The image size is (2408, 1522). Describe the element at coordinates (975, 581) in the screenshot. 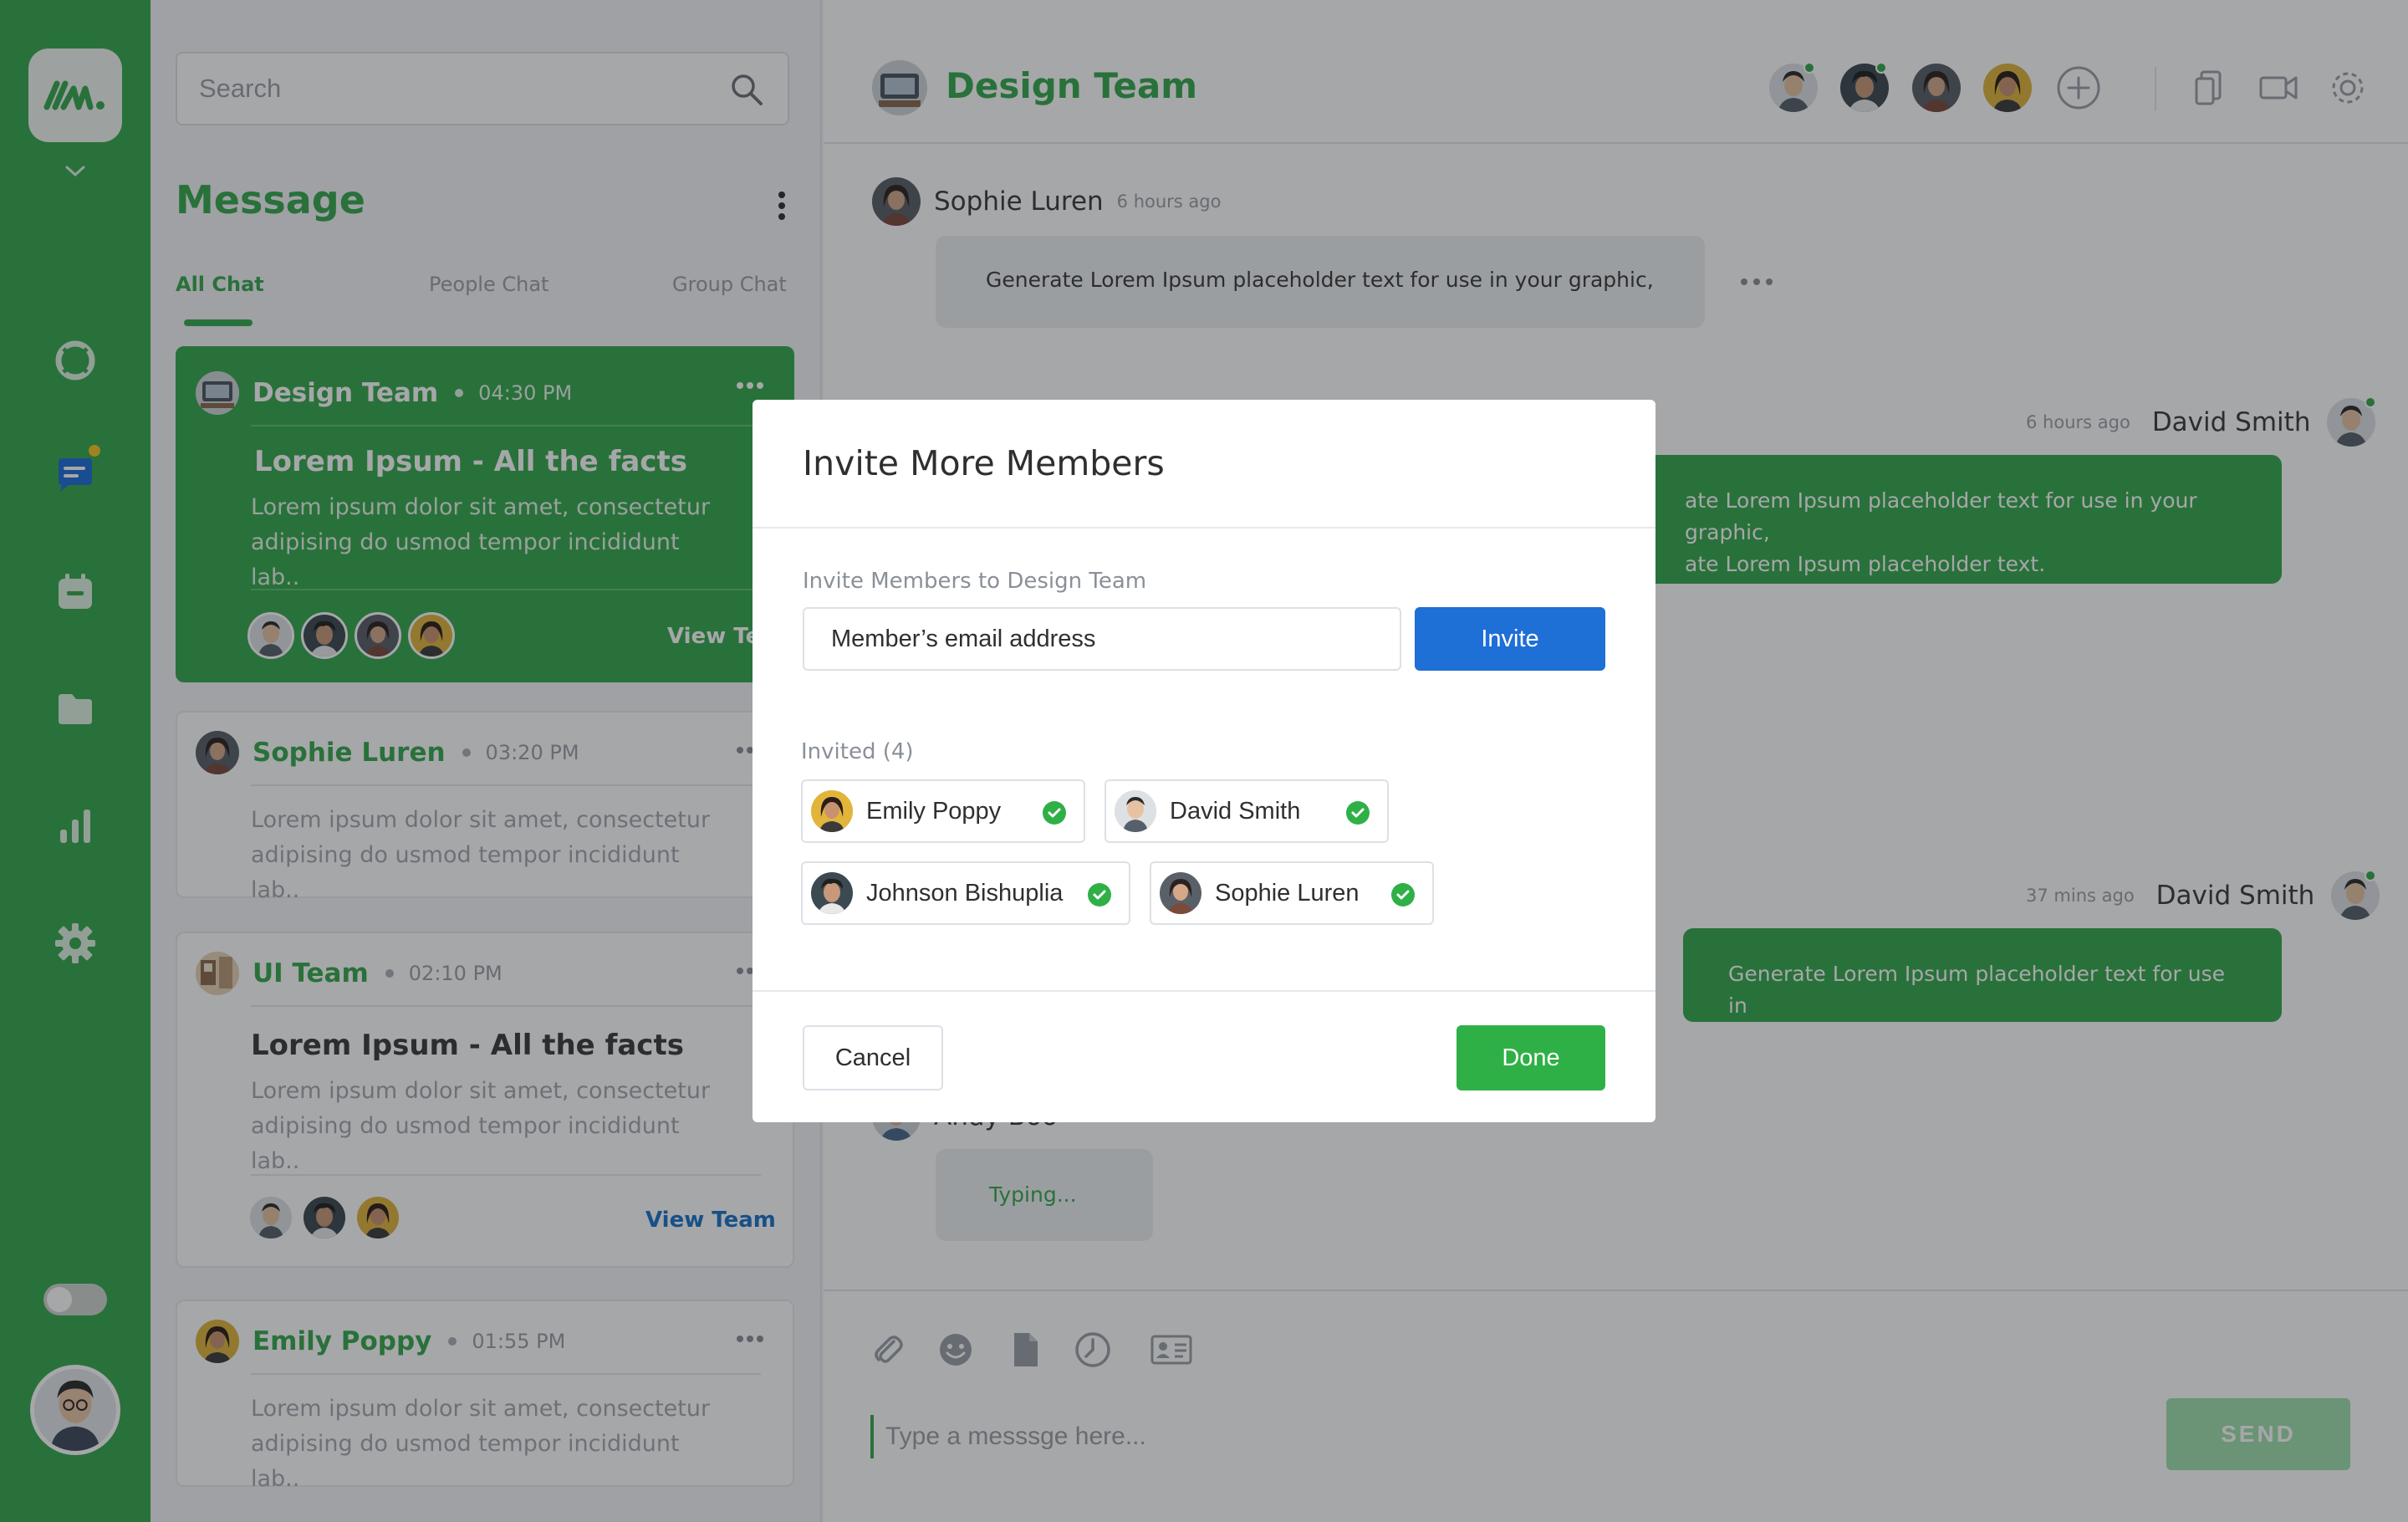

I see `invite-field-label: Invite Members to Design Team` at that location.